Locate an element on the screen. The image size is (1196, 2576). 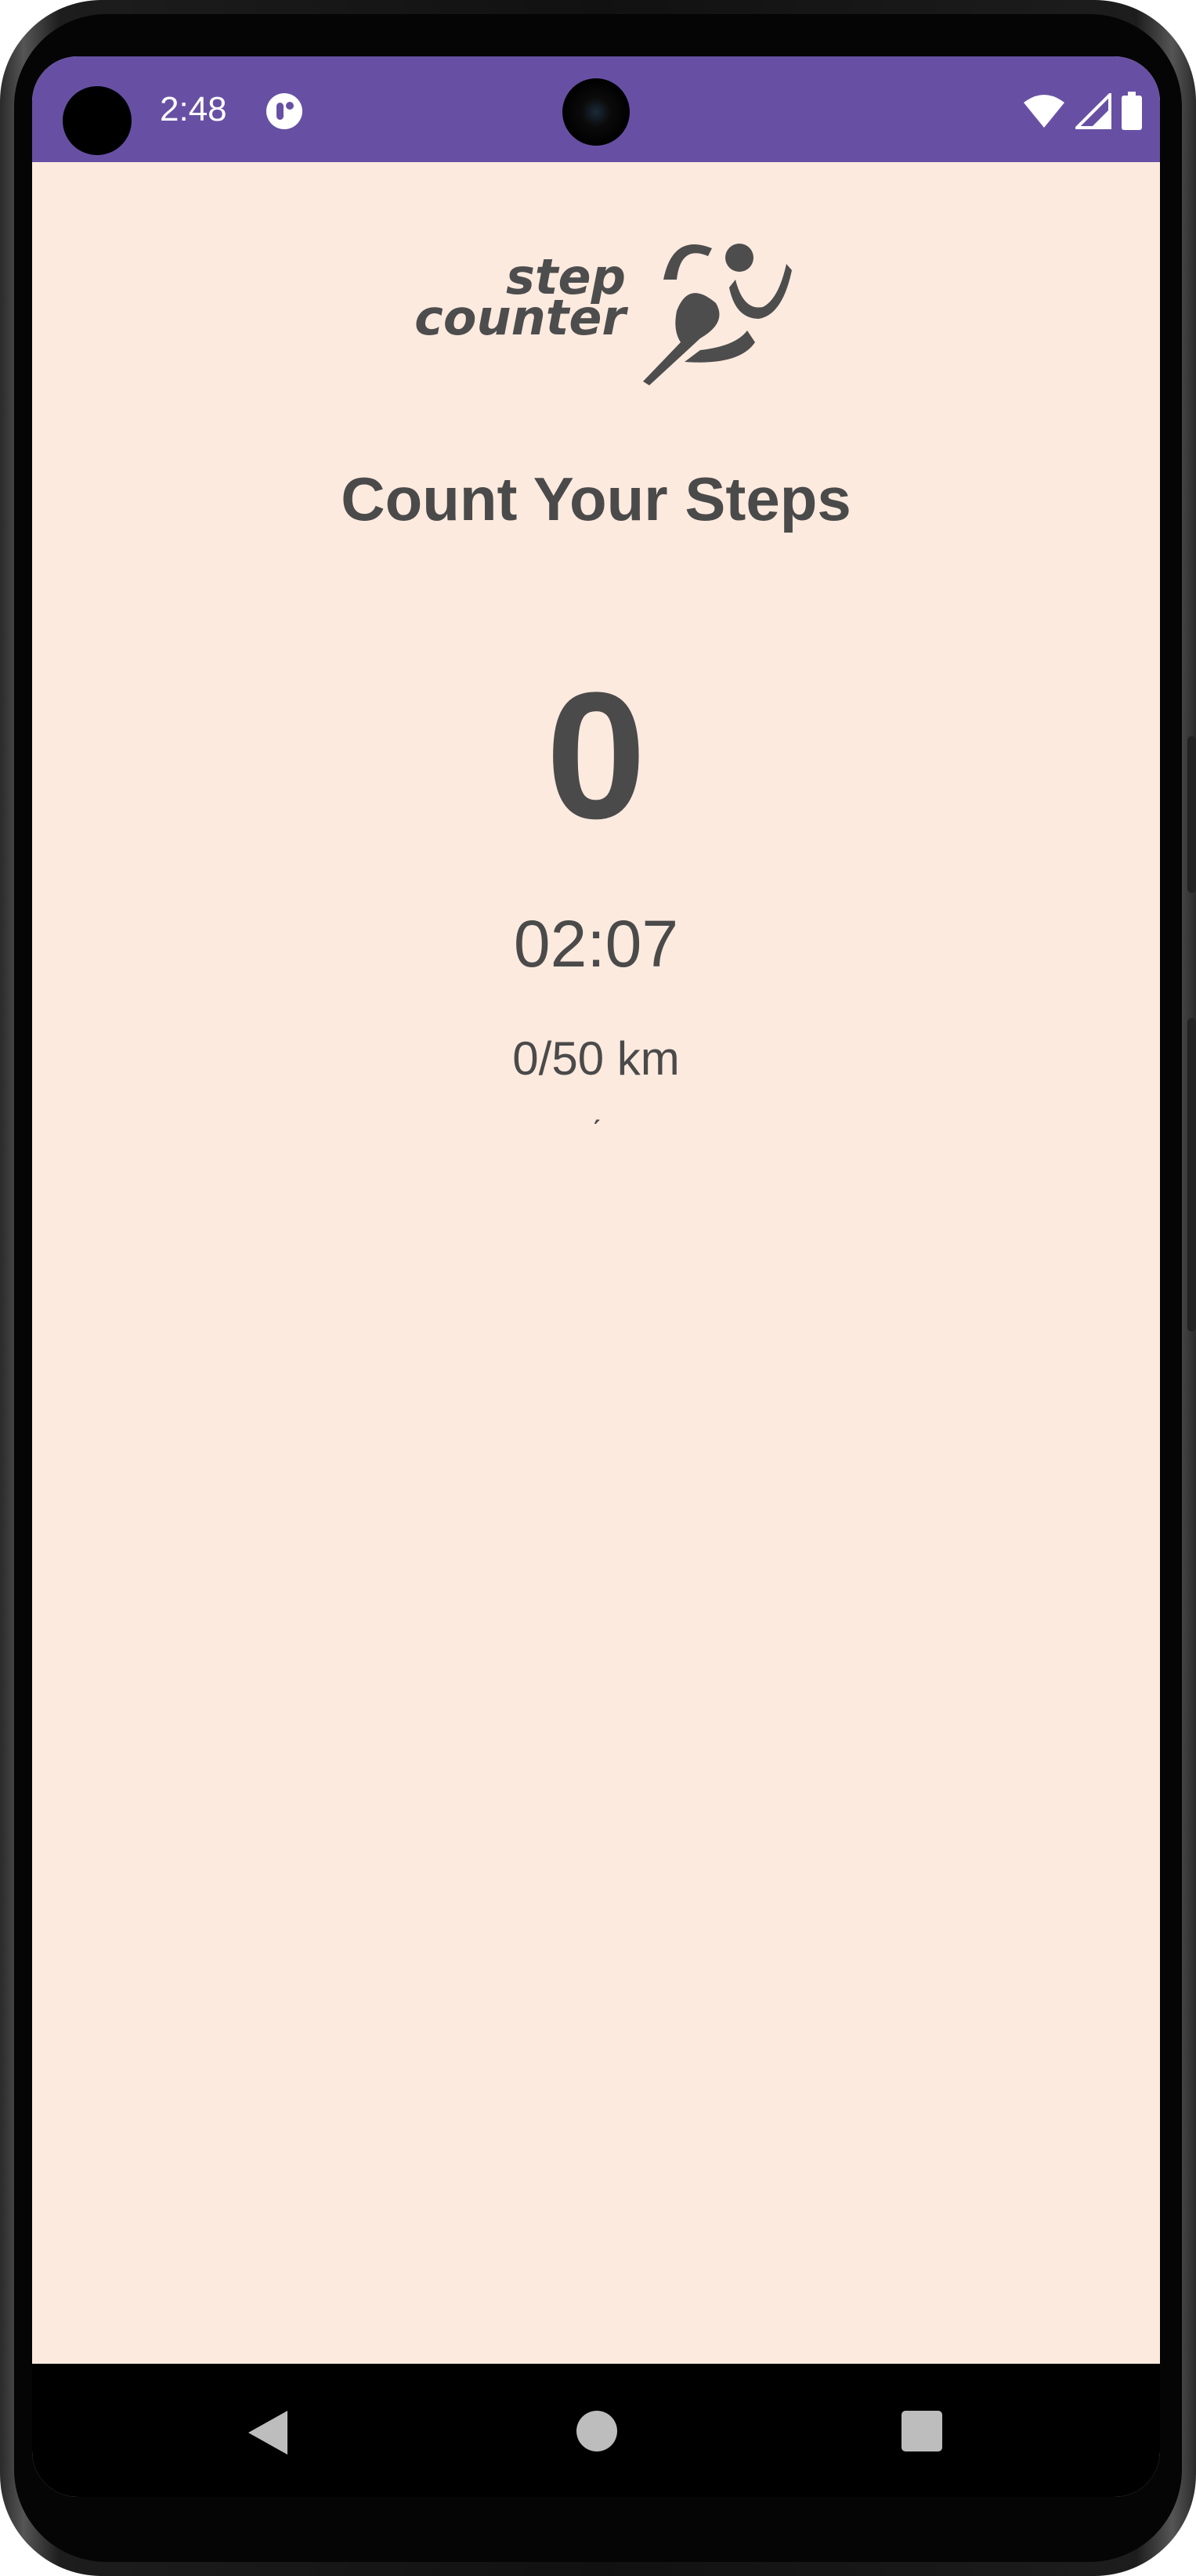
step-counter-logo: step counter is located at coordinates (603, 314).